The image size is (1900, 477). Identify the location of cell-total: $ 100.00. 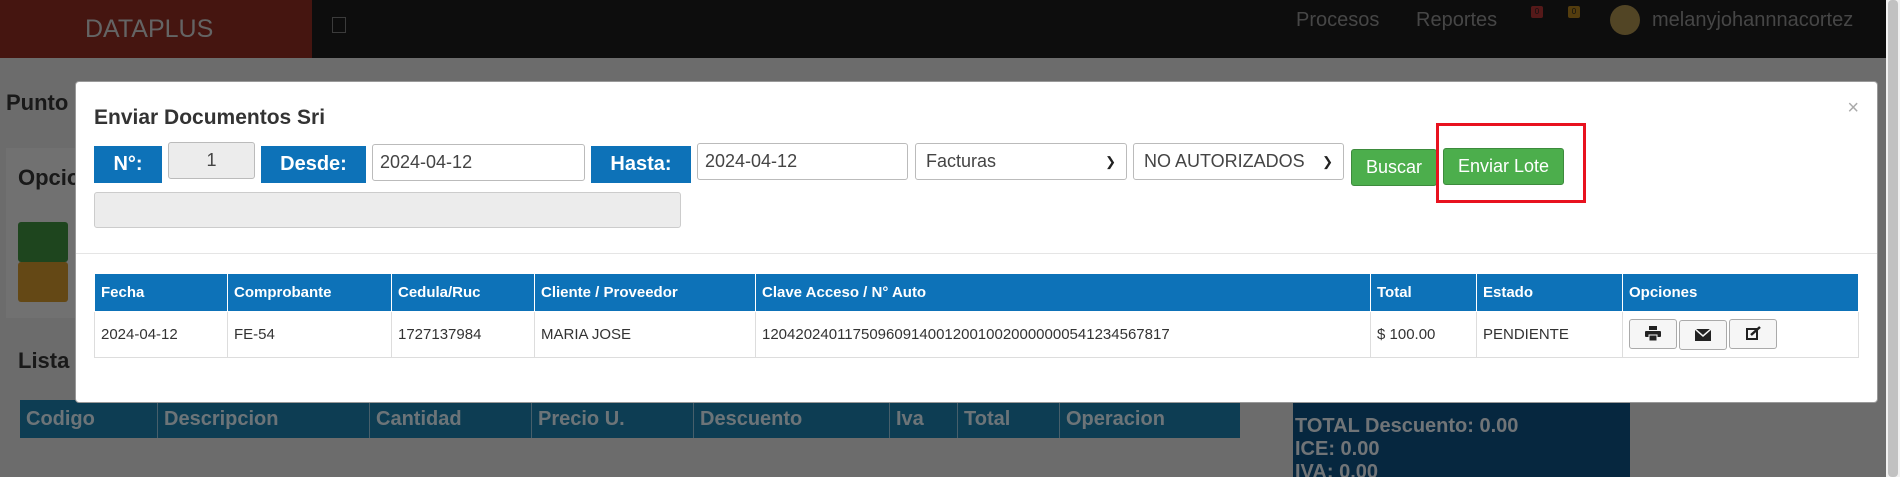
(1423, 334).